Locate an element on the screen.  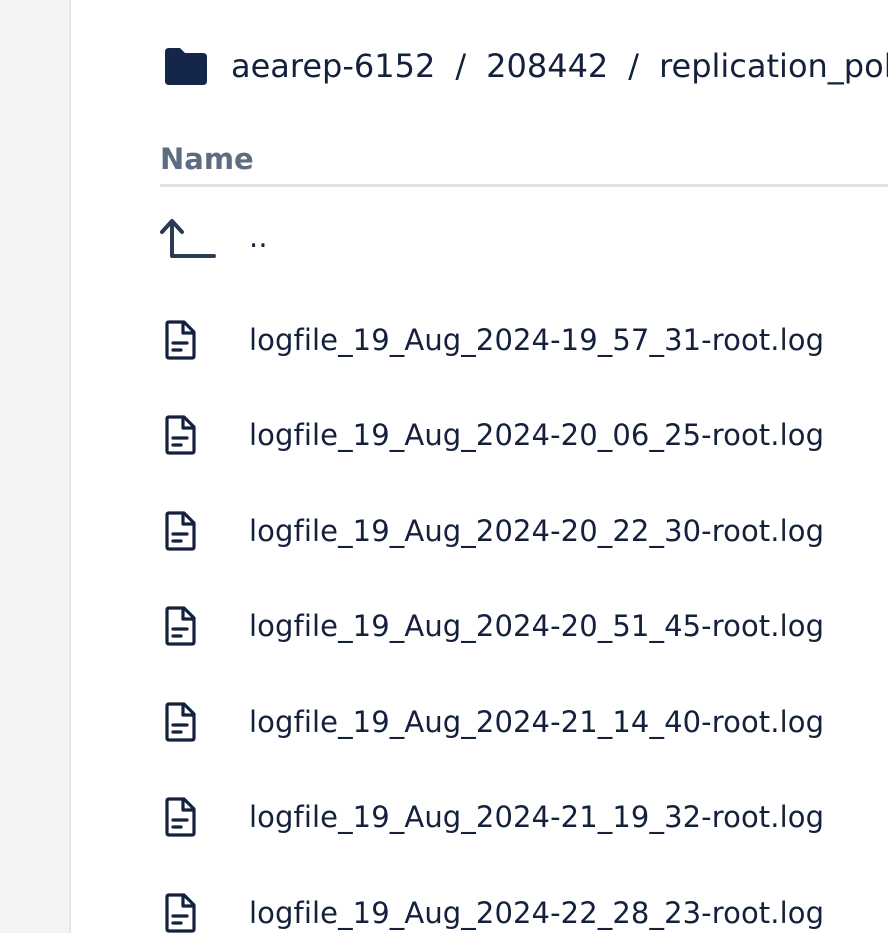
file-row: logfile_19_Aug_2024-20_51_45-root.log is located at coordinates (524, 627).